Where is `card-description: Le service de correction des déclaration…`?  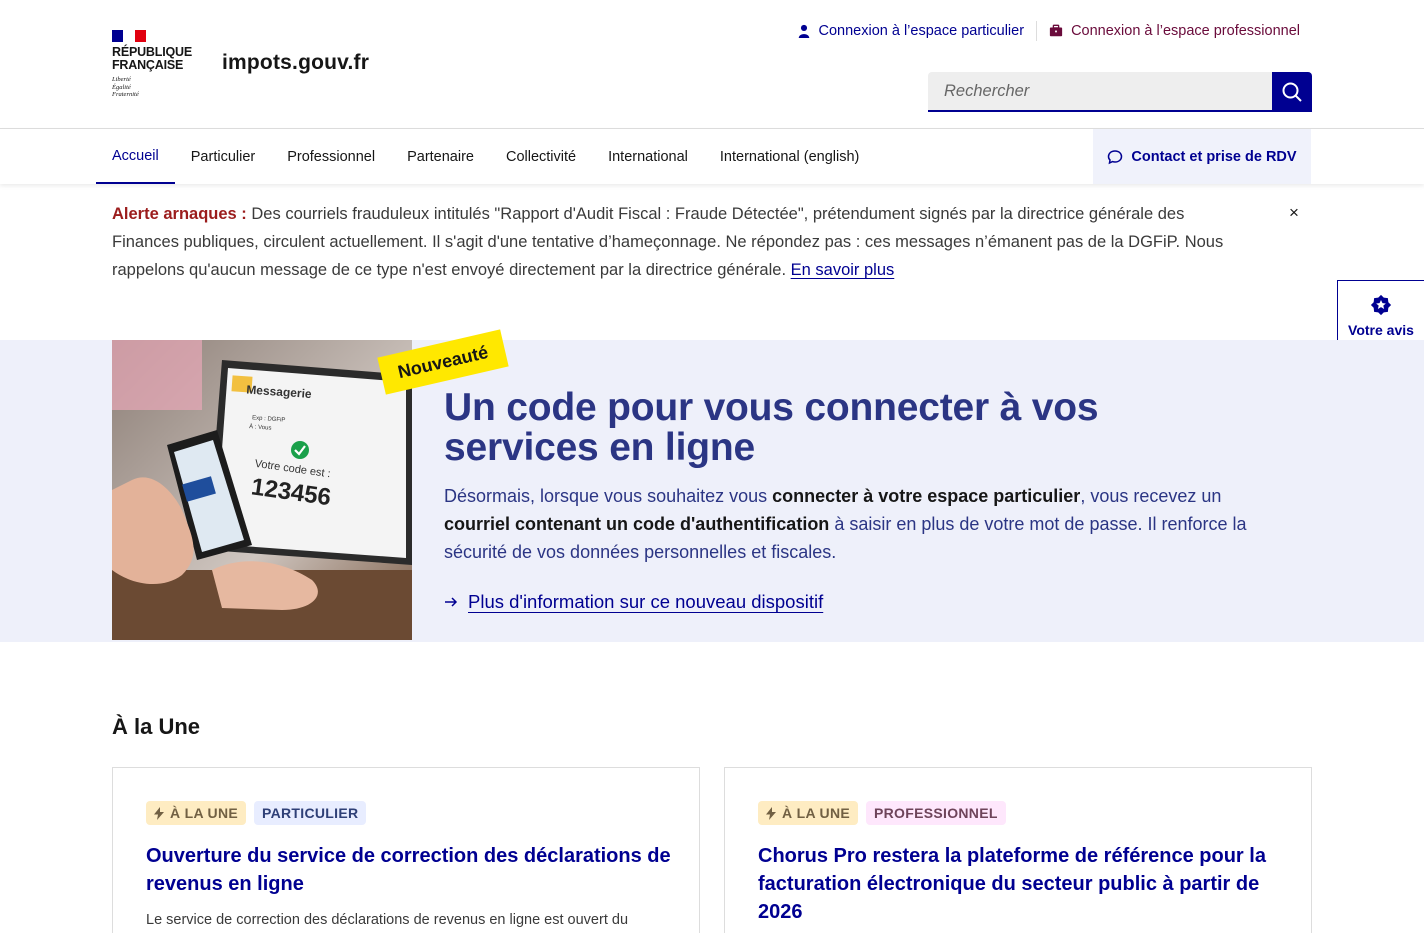 card-description: Le service de correction des déclaration… is located at coordinates (387, 920).